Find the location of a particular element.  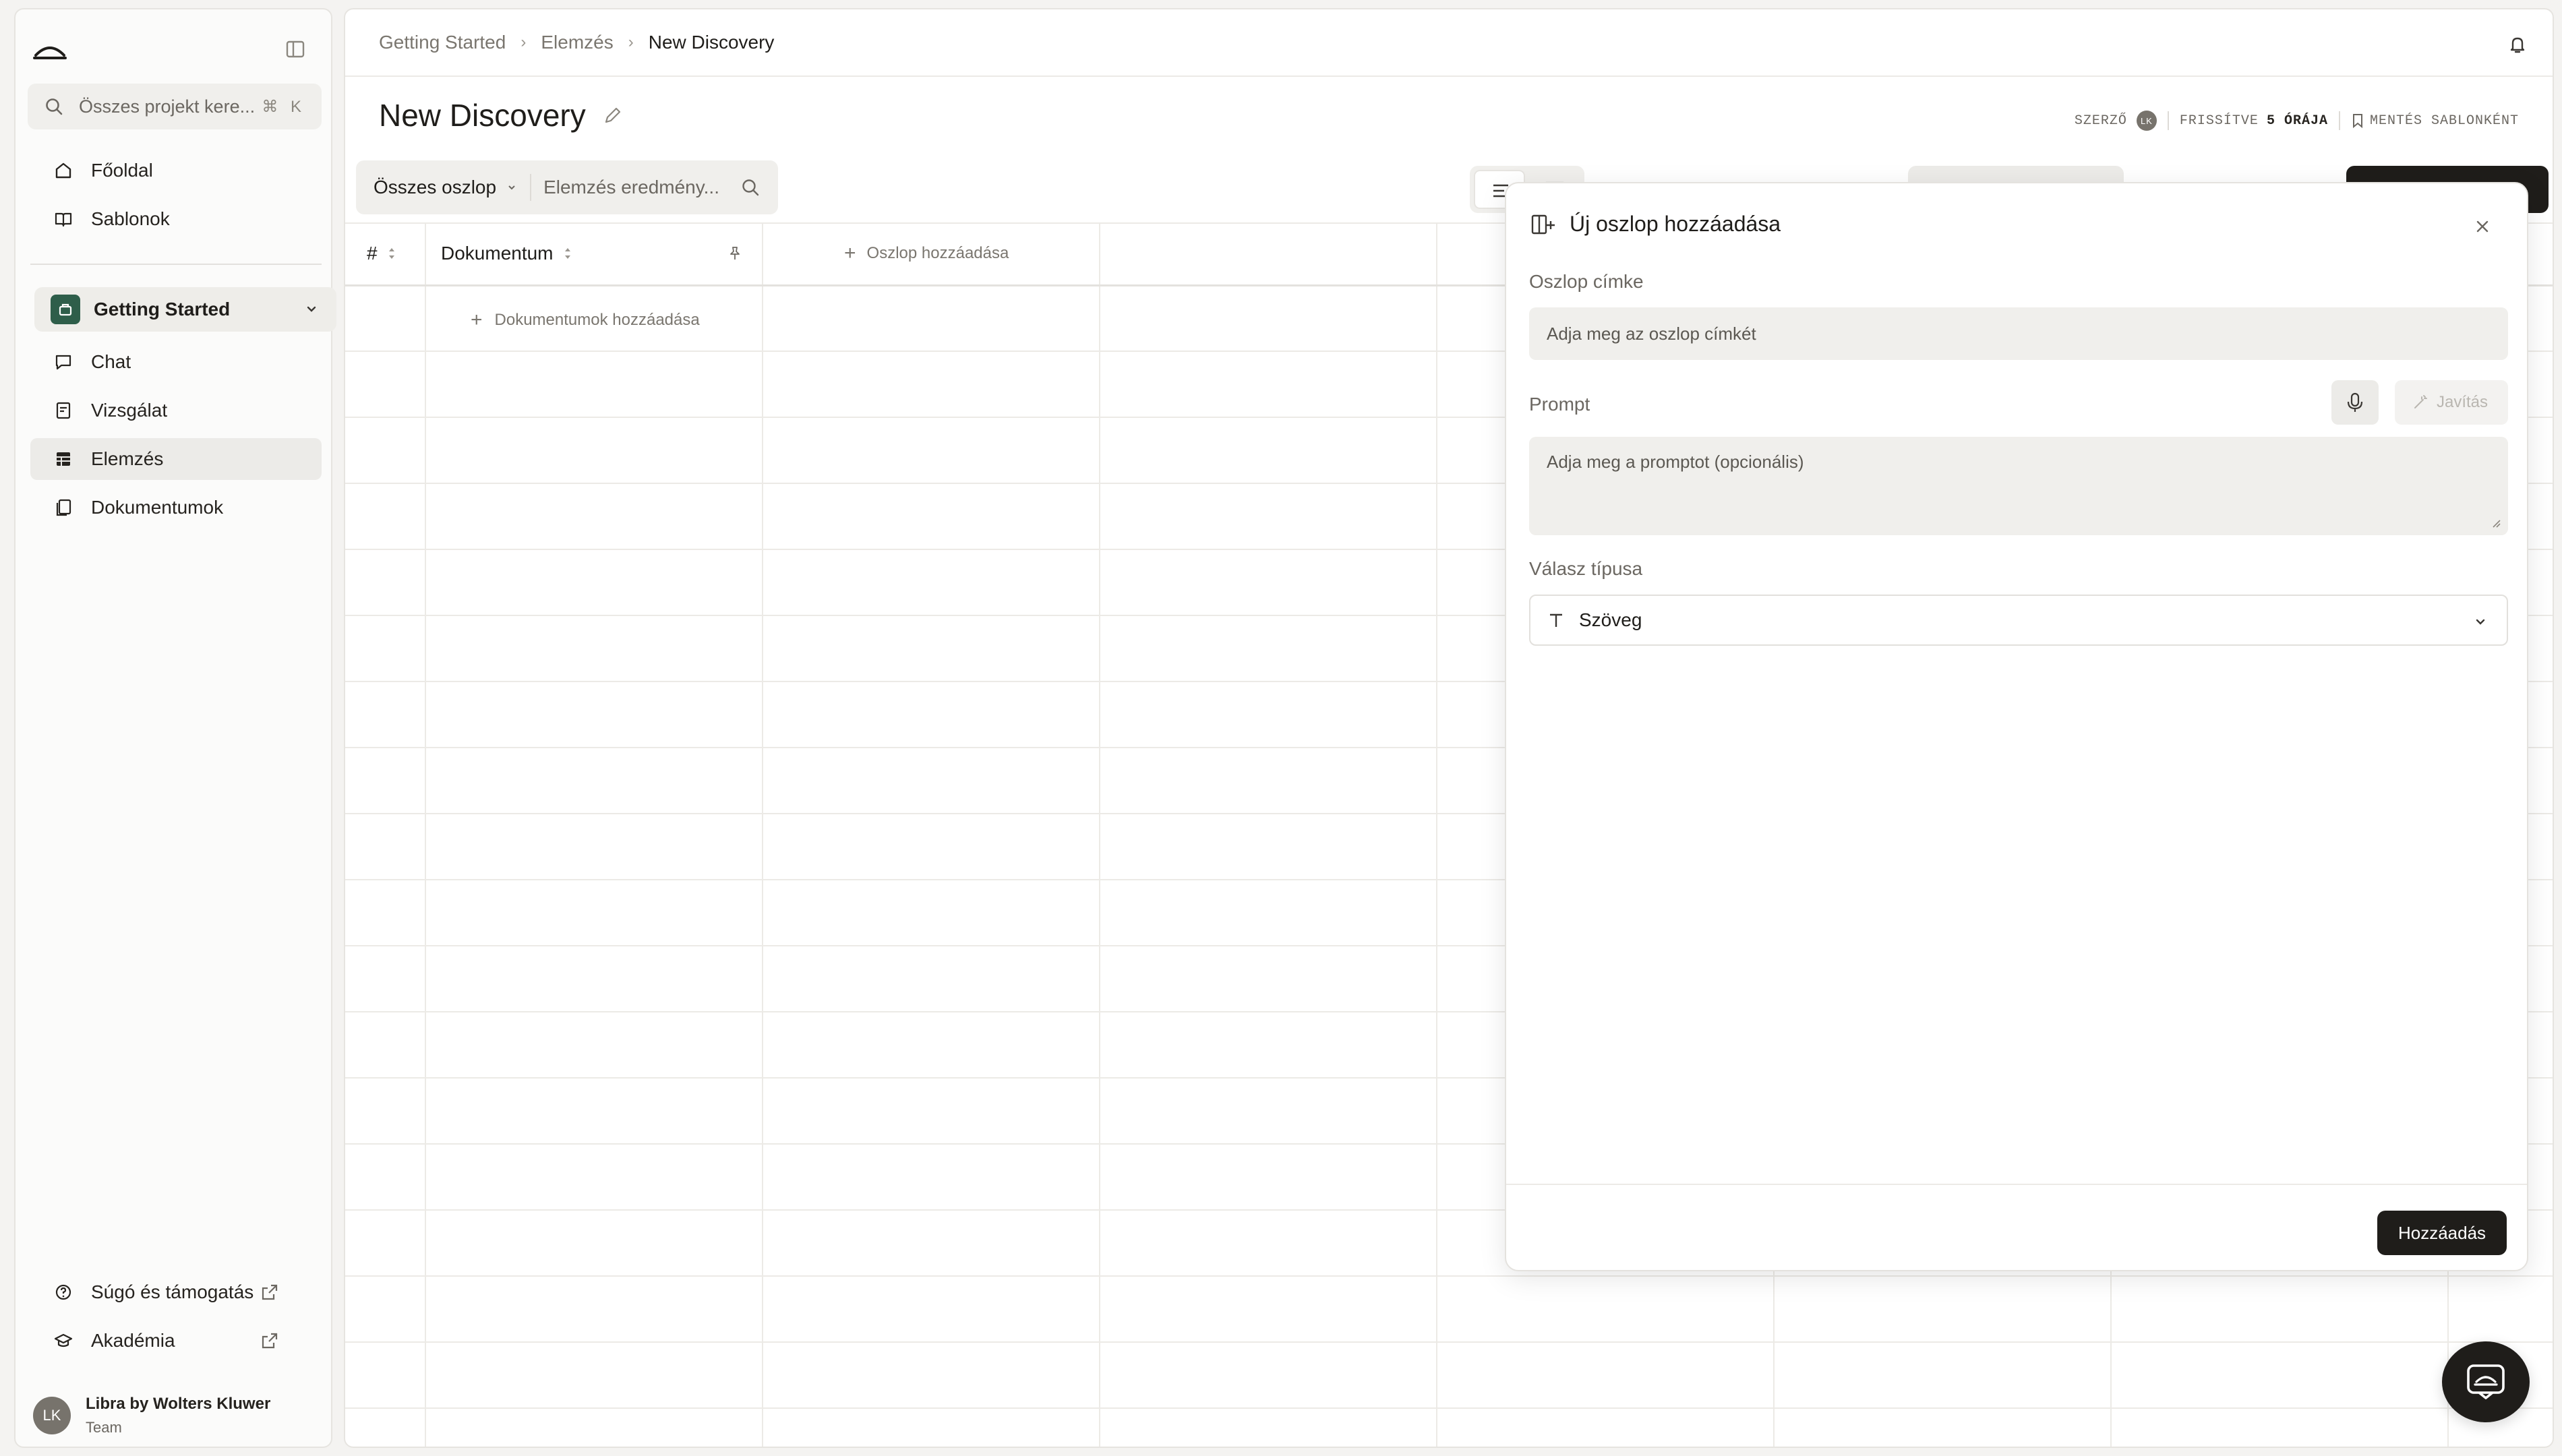

project-selector: Getting Started is located at coordinates (185, 309).